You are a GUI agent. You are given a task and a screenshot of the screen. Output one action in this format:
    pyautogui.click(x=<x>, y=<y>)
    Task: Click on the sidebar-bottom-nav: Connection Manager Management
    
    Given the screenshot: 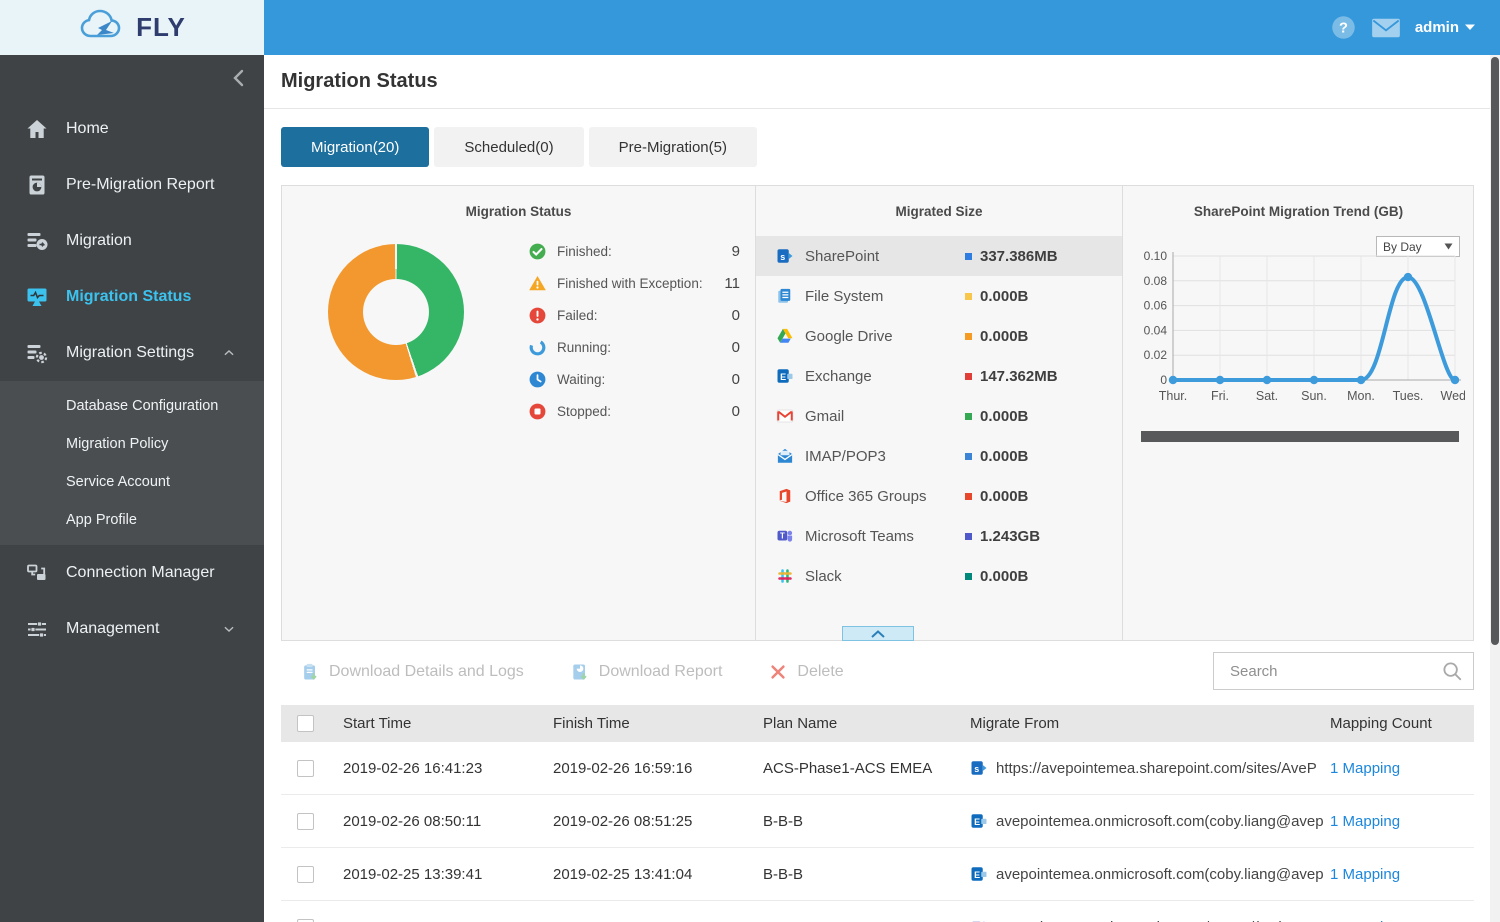 What is the action you would take?
    pyautogui.click(x=132, y=601)
    